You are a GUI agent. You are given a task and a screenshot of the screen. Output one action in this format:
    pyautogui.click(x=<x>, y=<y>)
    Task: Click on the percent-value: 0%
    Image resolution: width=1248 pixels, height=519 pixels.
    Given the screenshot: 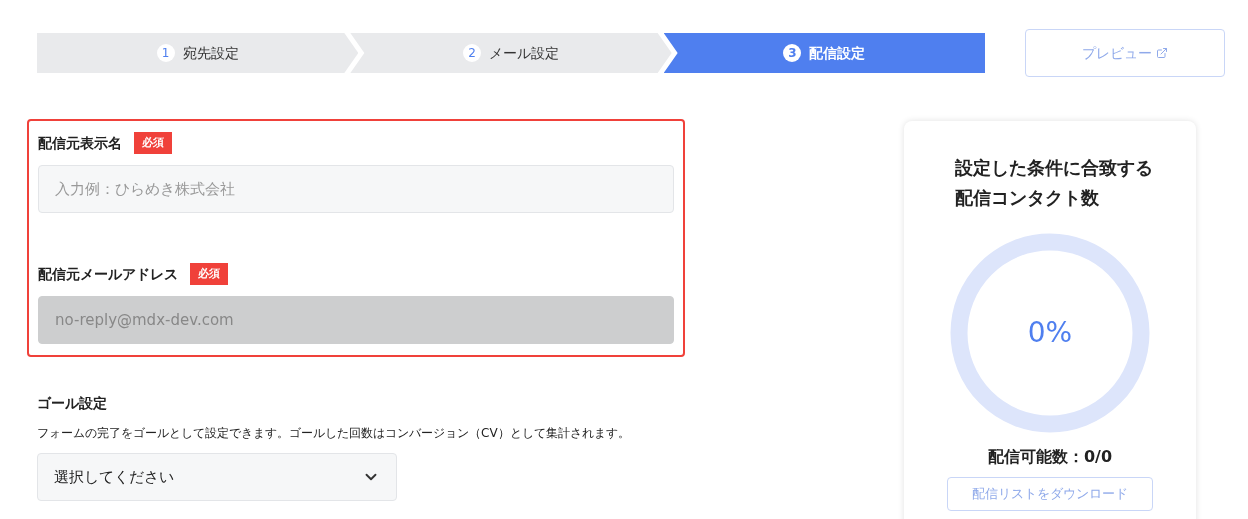 What is the action you would take?
    pyautogui.click(x=1050, y=333)
    